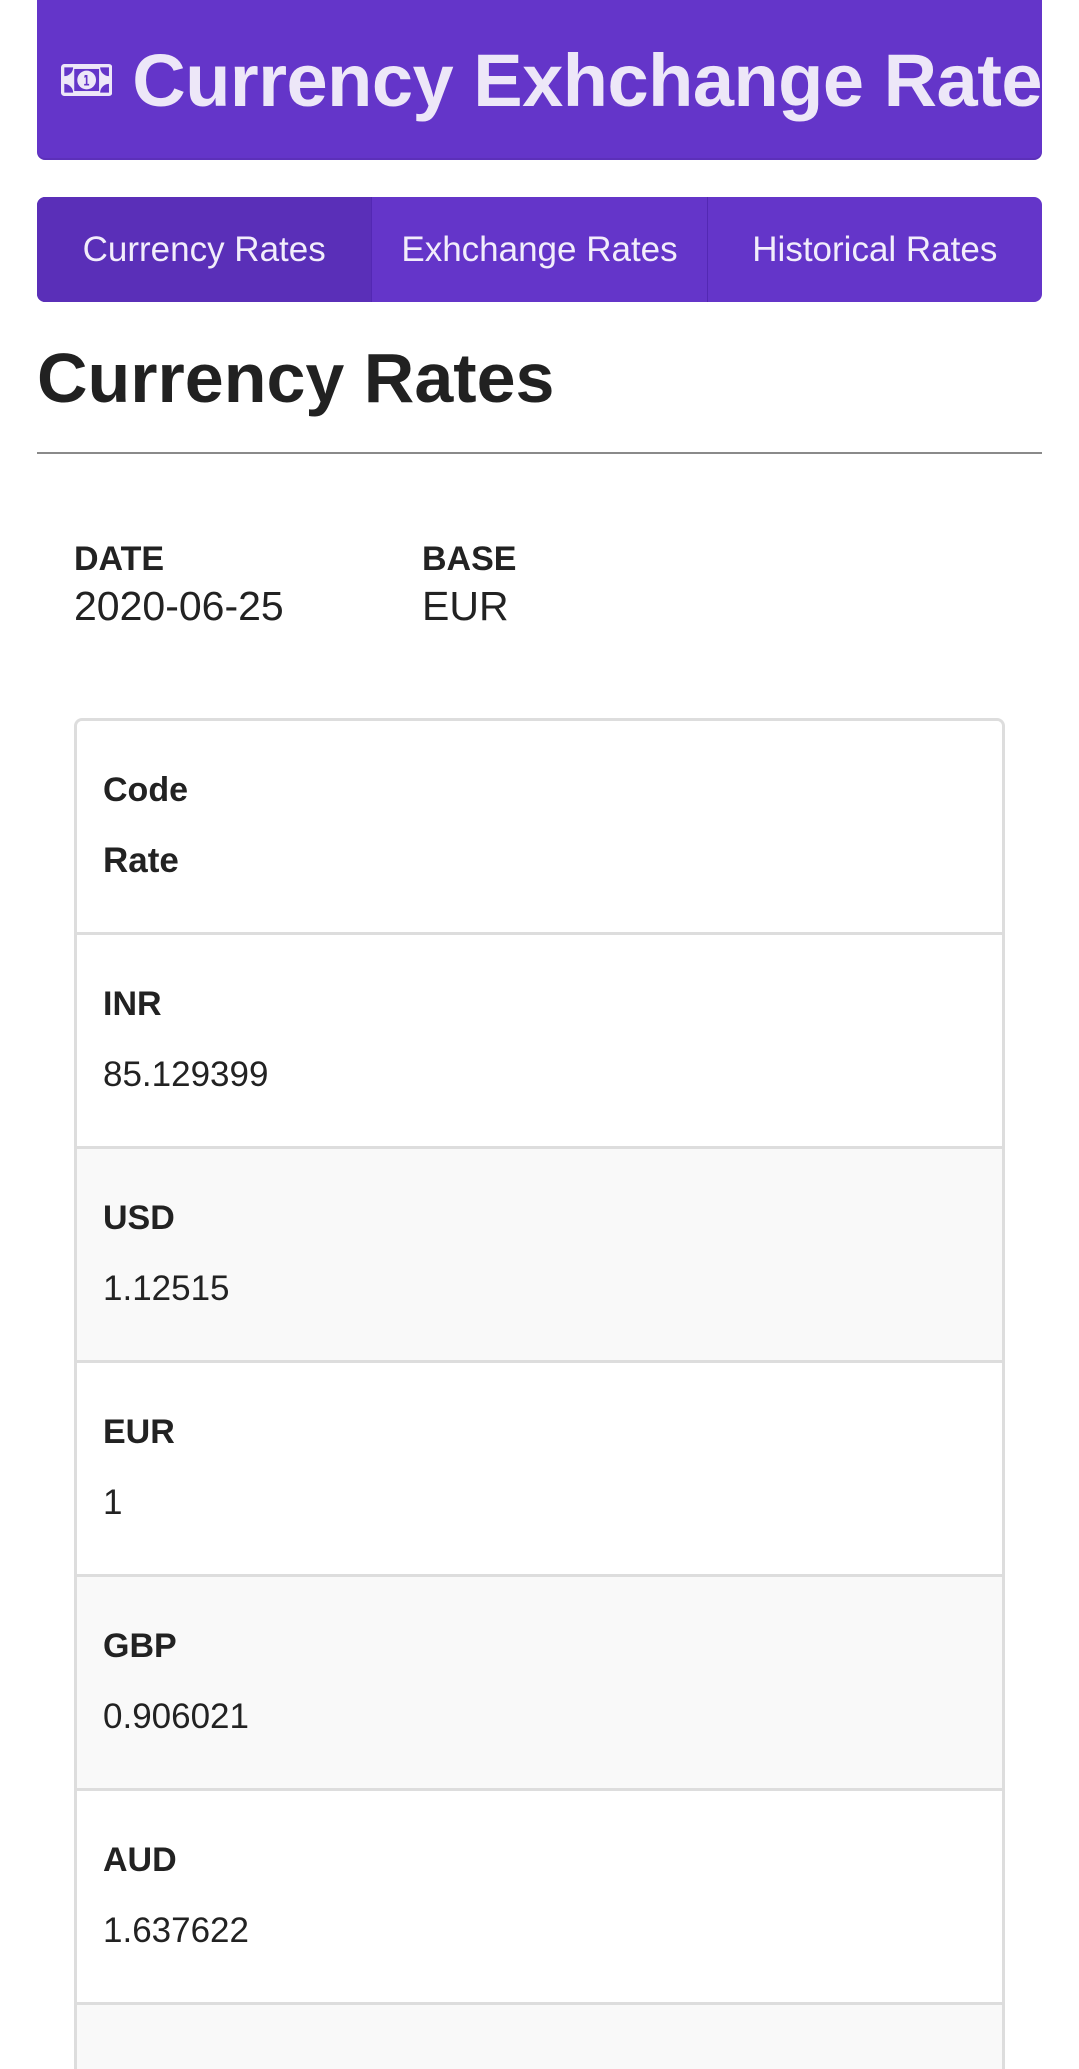  What do you see at coordinates (166, 1288) in the screenshot?
I see `currency-rate: 1.12515` at bounding box center [166, 1288].